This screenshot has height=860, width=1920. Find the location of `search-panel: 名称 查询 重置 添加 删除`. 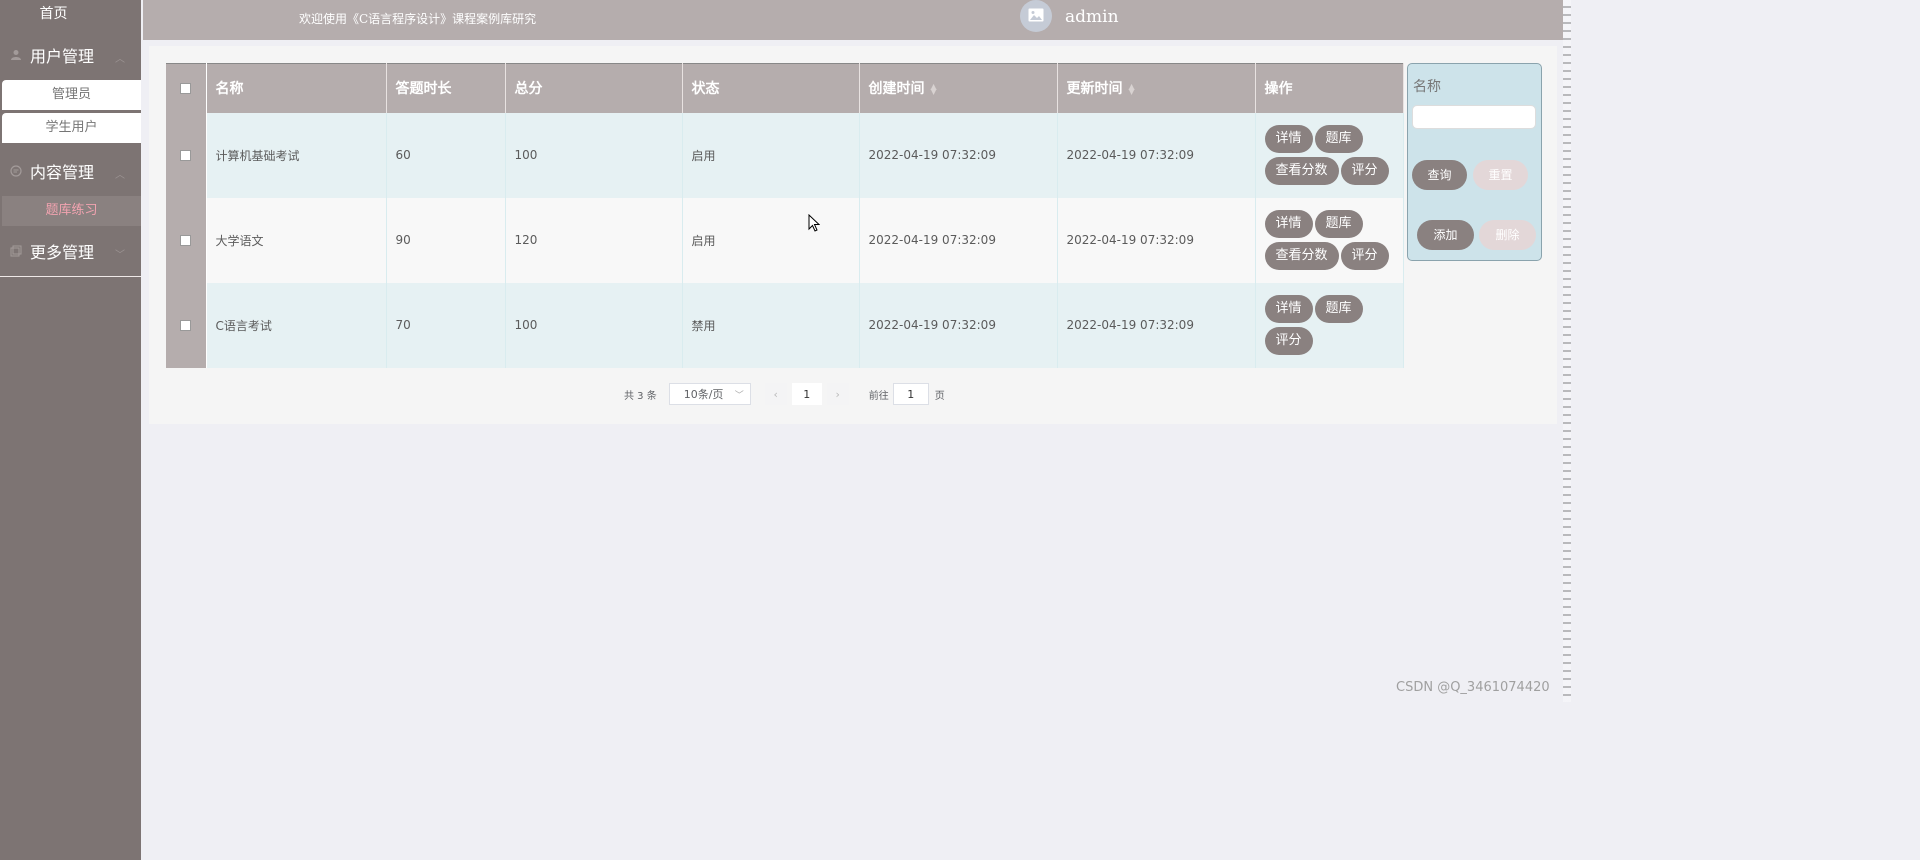

search-panel: 名称 查询 重置 添加 删除 is located at coordinates (1474, 162).